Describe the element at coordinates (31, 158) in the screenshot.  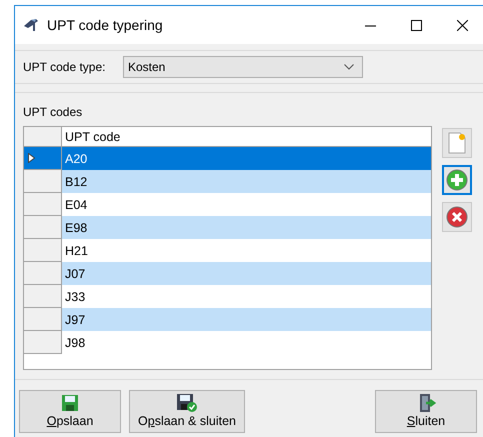
I see `current-row-icon` at that location.